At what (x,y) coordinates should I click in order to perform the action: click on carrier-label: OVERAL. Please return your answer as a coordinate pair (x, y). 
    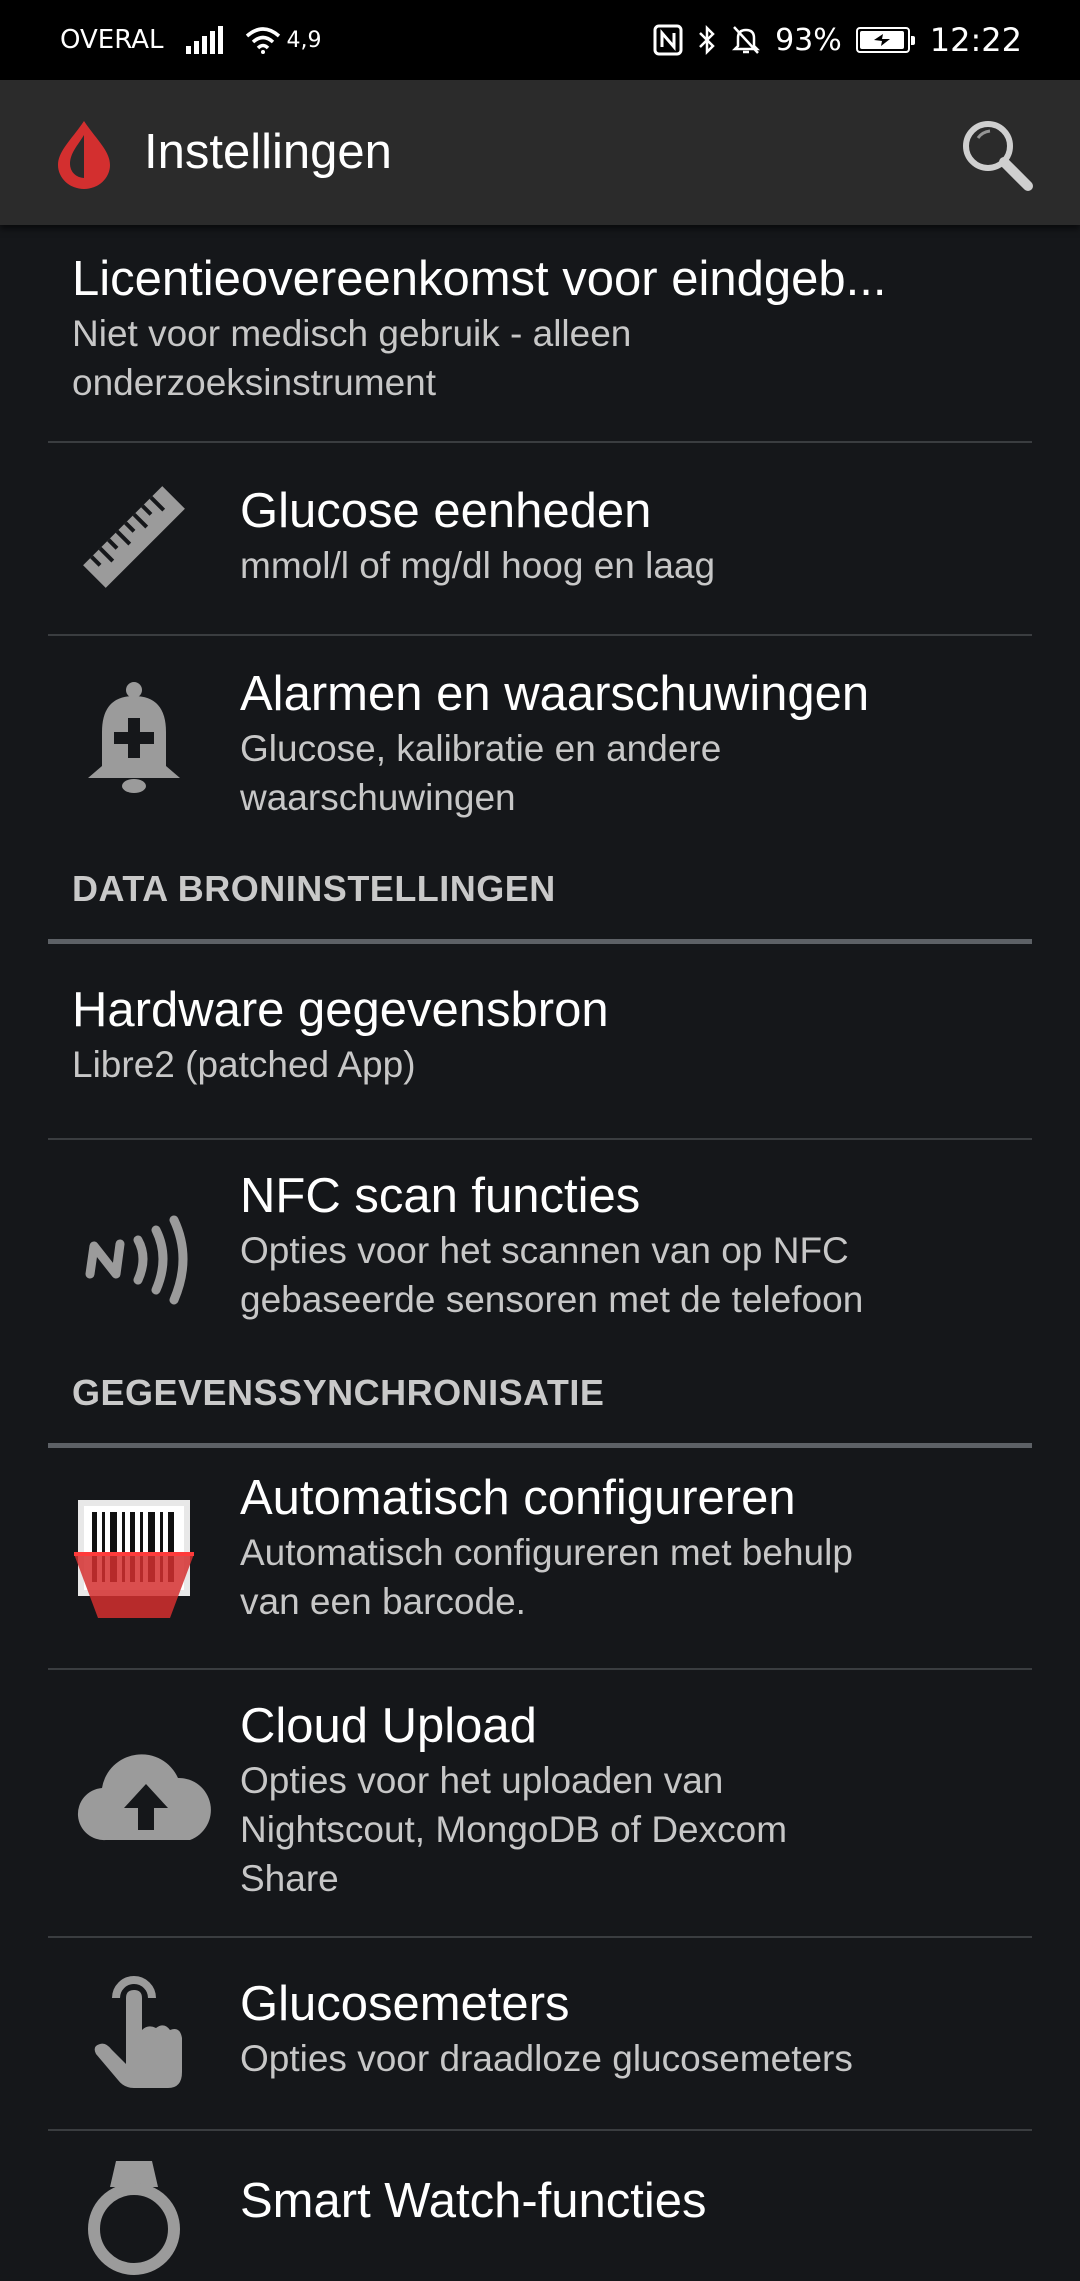
    Looking at the image, I should click on (112, 40).